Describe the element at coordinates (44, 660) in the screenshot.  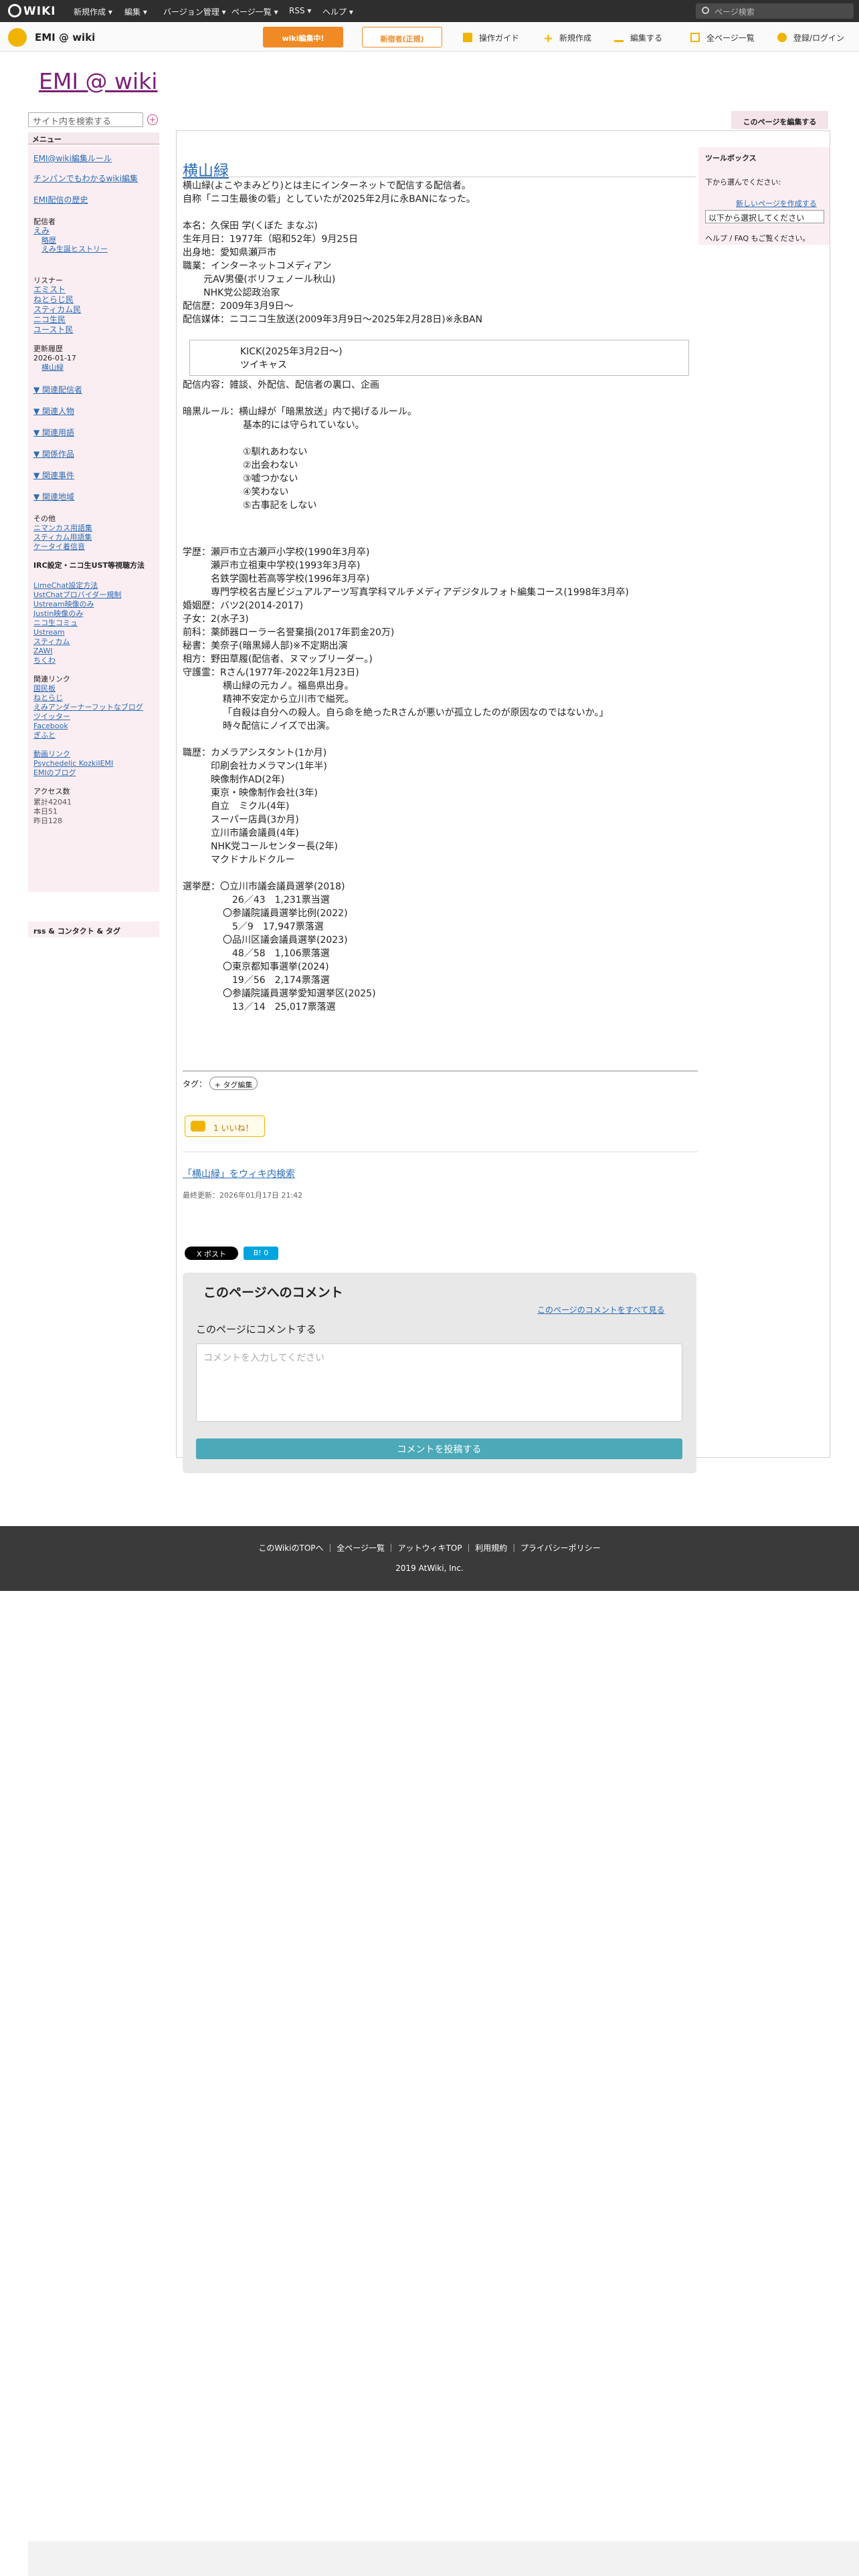
I see `sidebar-link-chikuwa: ちくわ` at that location.